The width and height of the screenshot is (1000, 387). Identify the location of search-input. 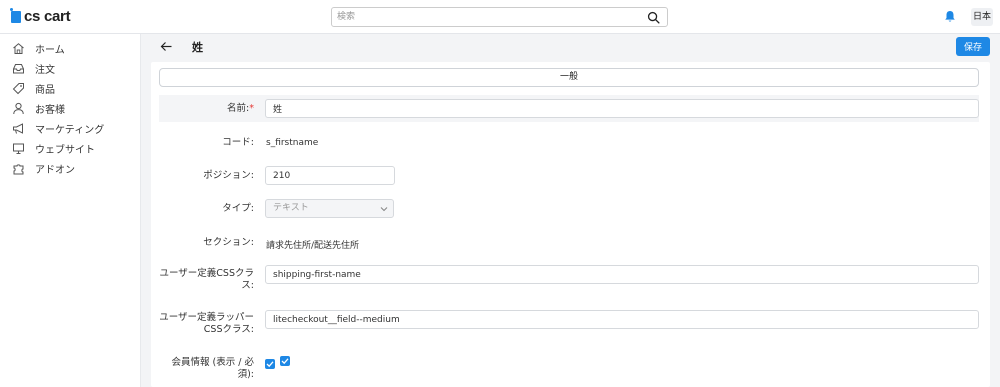
(487, 17).